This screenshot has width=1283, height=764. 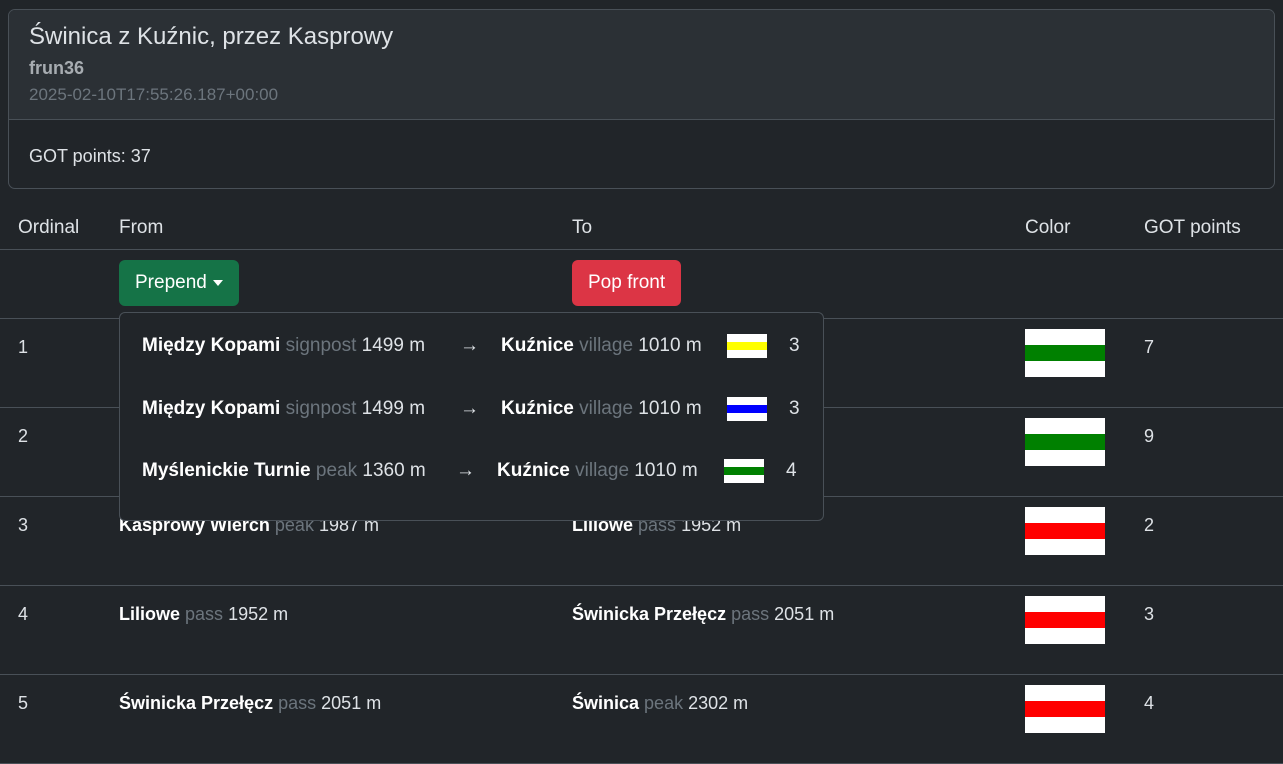 What do you see at coordinates (59, 452) in the screenshot?
I see `ordinal-cell: 2` at bounding box center [59, 452].